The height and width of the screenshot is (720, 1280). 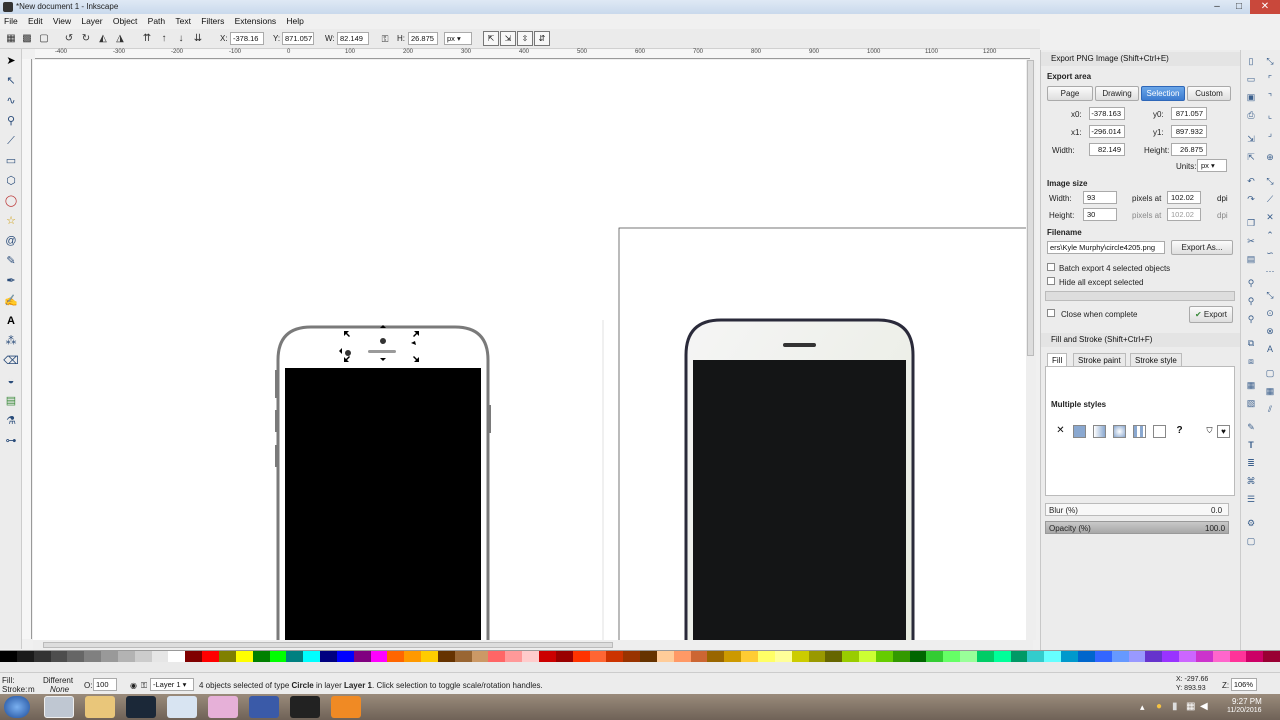 What do you see at coordinates (1251, 223) in the screenshot?
I see `copy-icon: ❐` at bounding box center [1251, 223].